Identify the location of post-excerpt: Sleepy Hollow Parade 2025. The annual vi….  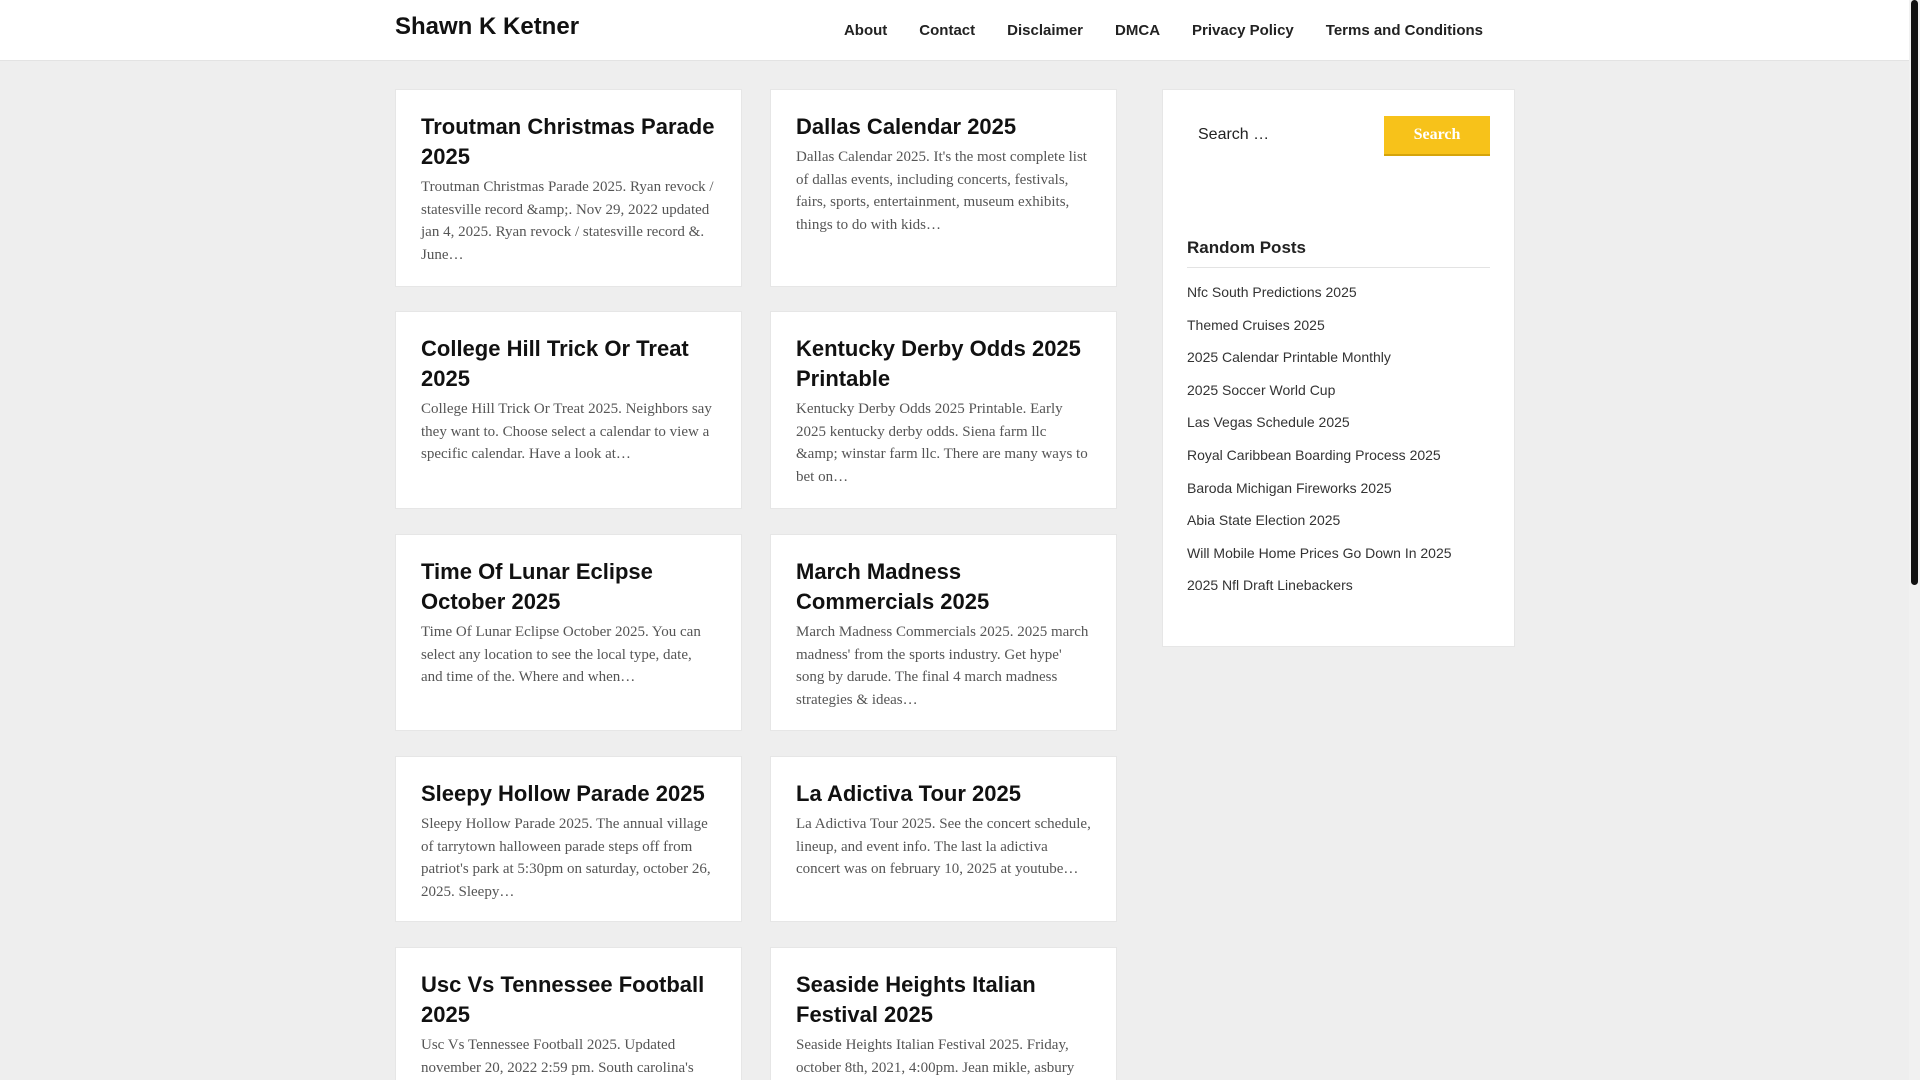
(566, 858).